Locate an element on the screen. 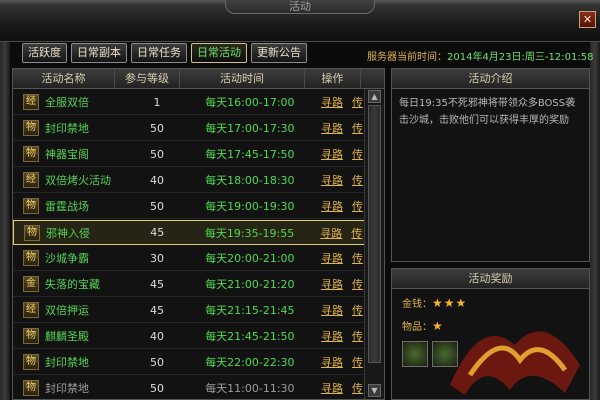  event-name: 全服双倍 is located at coordinates (67, 102).